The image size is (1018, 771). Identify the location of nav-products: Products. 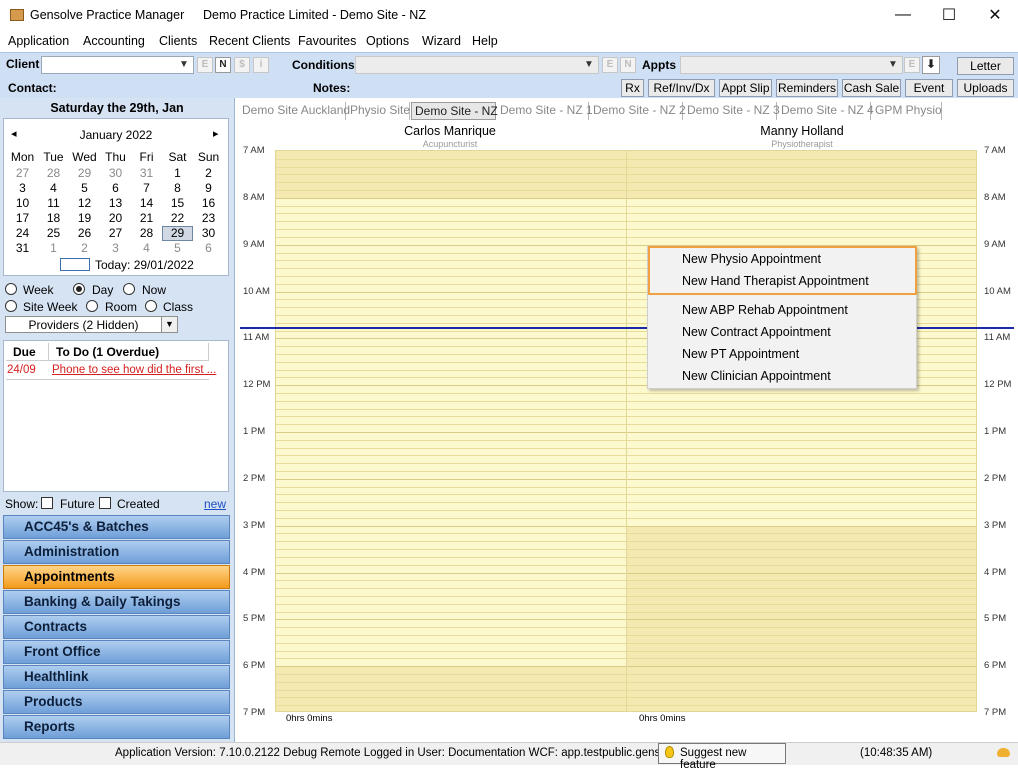
(116, 702).